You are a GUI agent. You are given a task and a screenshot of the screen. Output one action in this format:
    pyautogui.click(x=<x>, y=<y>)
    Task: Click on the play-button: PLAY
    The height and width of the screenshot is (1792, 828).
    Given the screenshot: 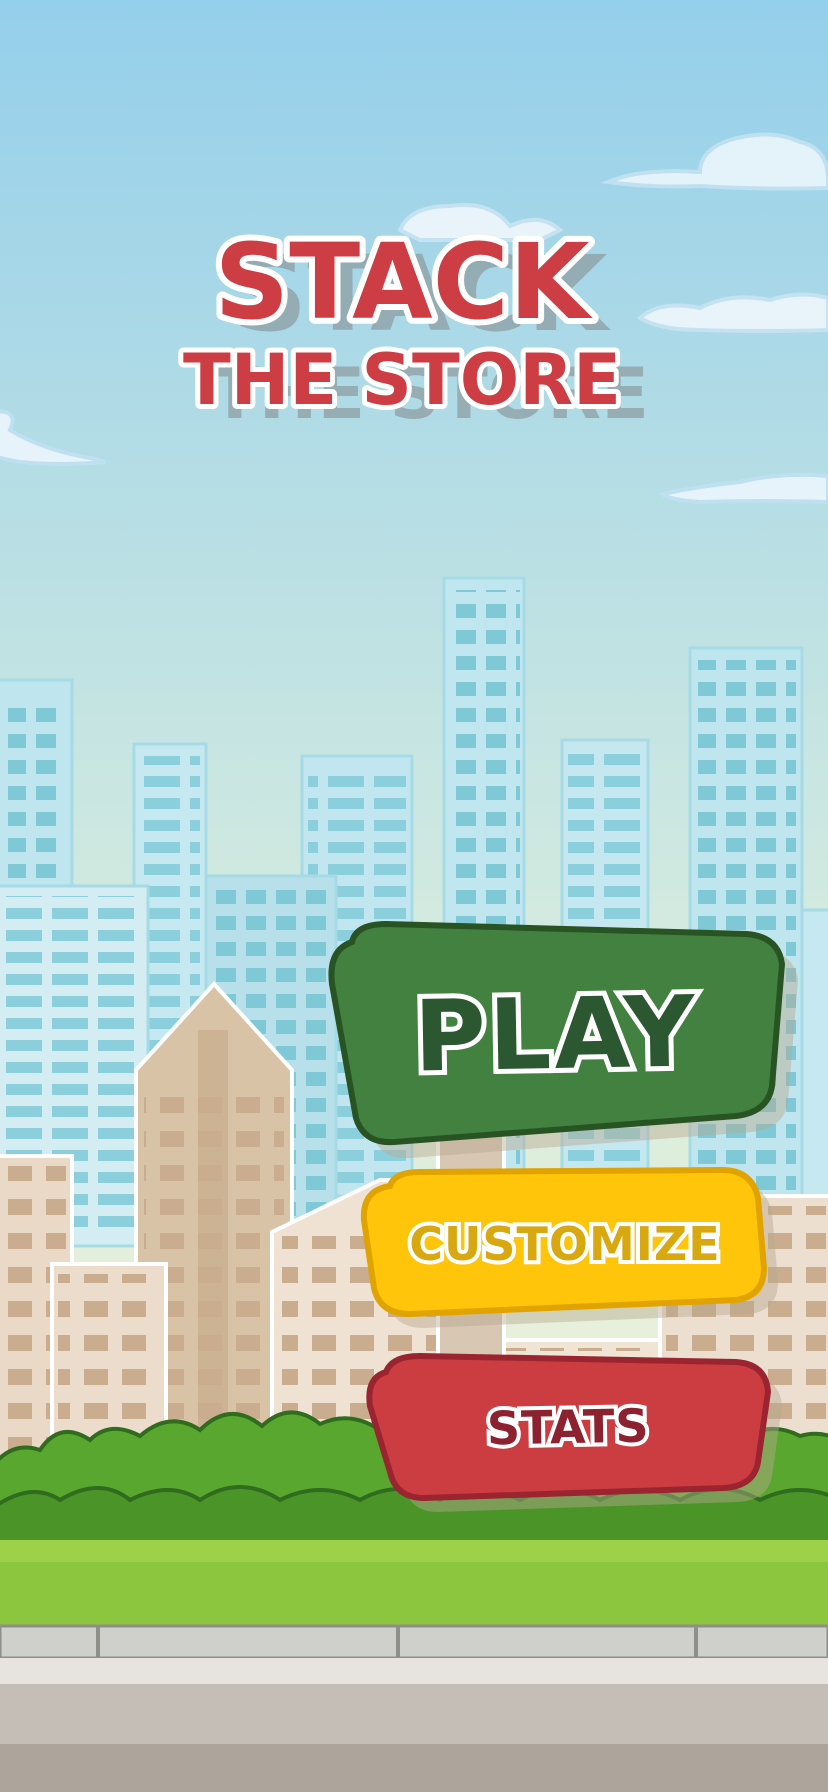 What is the action you would take?
    pyautogui.click(x=562, y=1039)
    